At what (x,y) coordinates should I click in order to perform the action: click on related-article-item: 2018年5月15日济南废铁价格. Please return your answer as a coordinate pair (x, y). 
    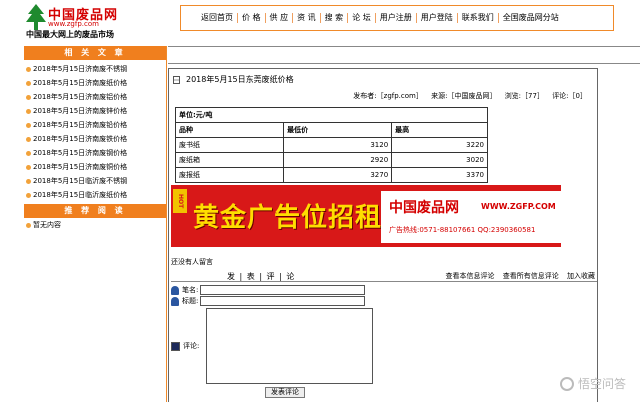
    Looking at the image, I should click on (95, 139).